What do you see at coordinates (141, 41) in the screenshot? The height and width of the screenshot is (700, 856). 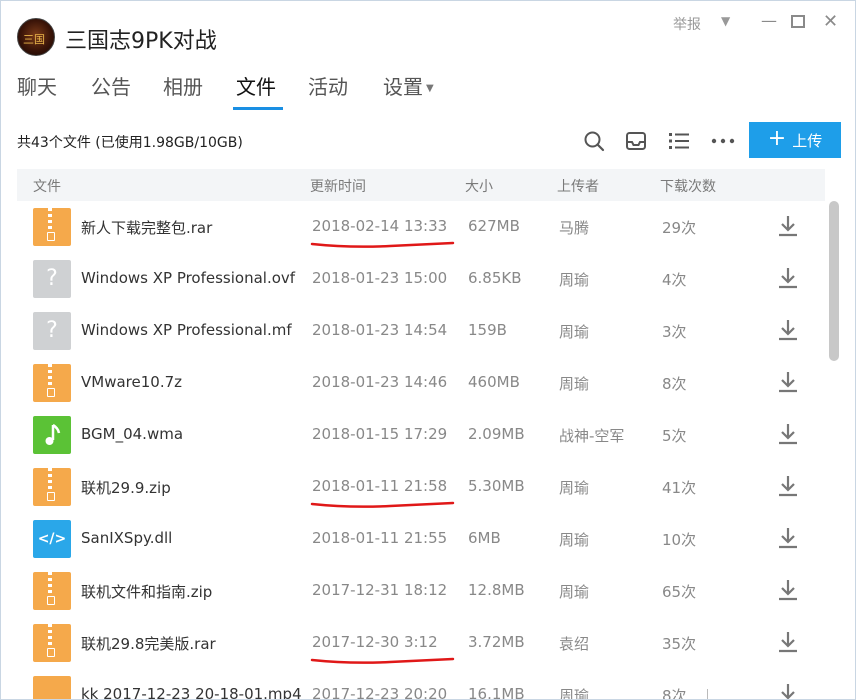 I see `group-title: 三国志9PK对战` at bounding box center [141, 41].